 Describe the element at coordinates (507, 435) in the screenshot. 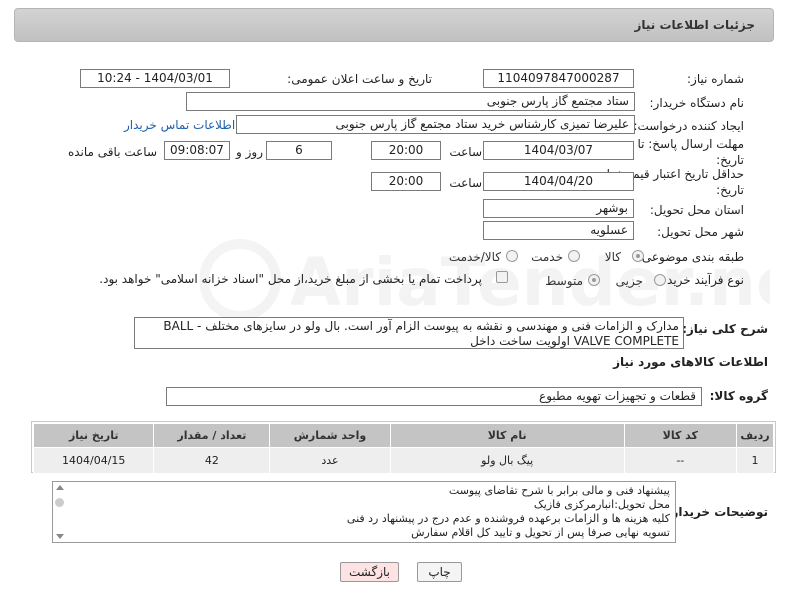

I see `col-name: نام کالا` at that location.